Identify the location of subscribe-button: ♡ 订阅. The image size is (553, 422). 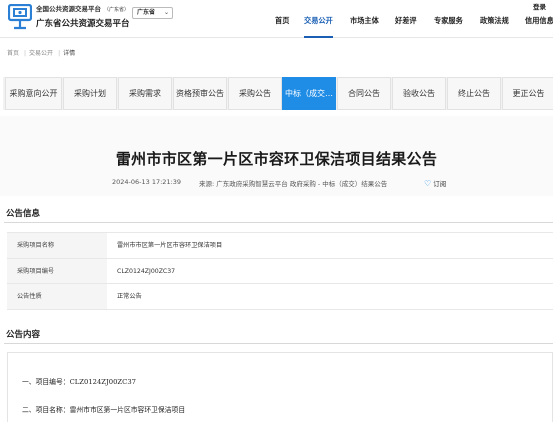
(435, 183).